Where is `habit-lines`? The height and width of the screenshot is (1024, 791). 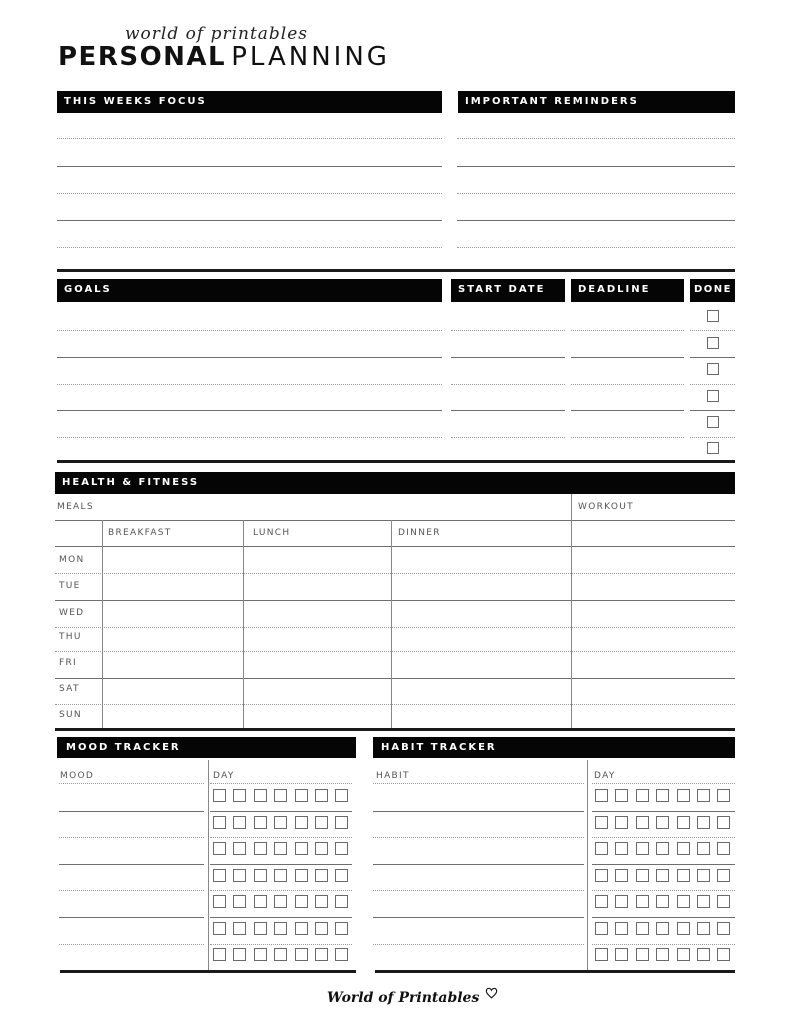
habit-lines is located at coordinates (478, 875).